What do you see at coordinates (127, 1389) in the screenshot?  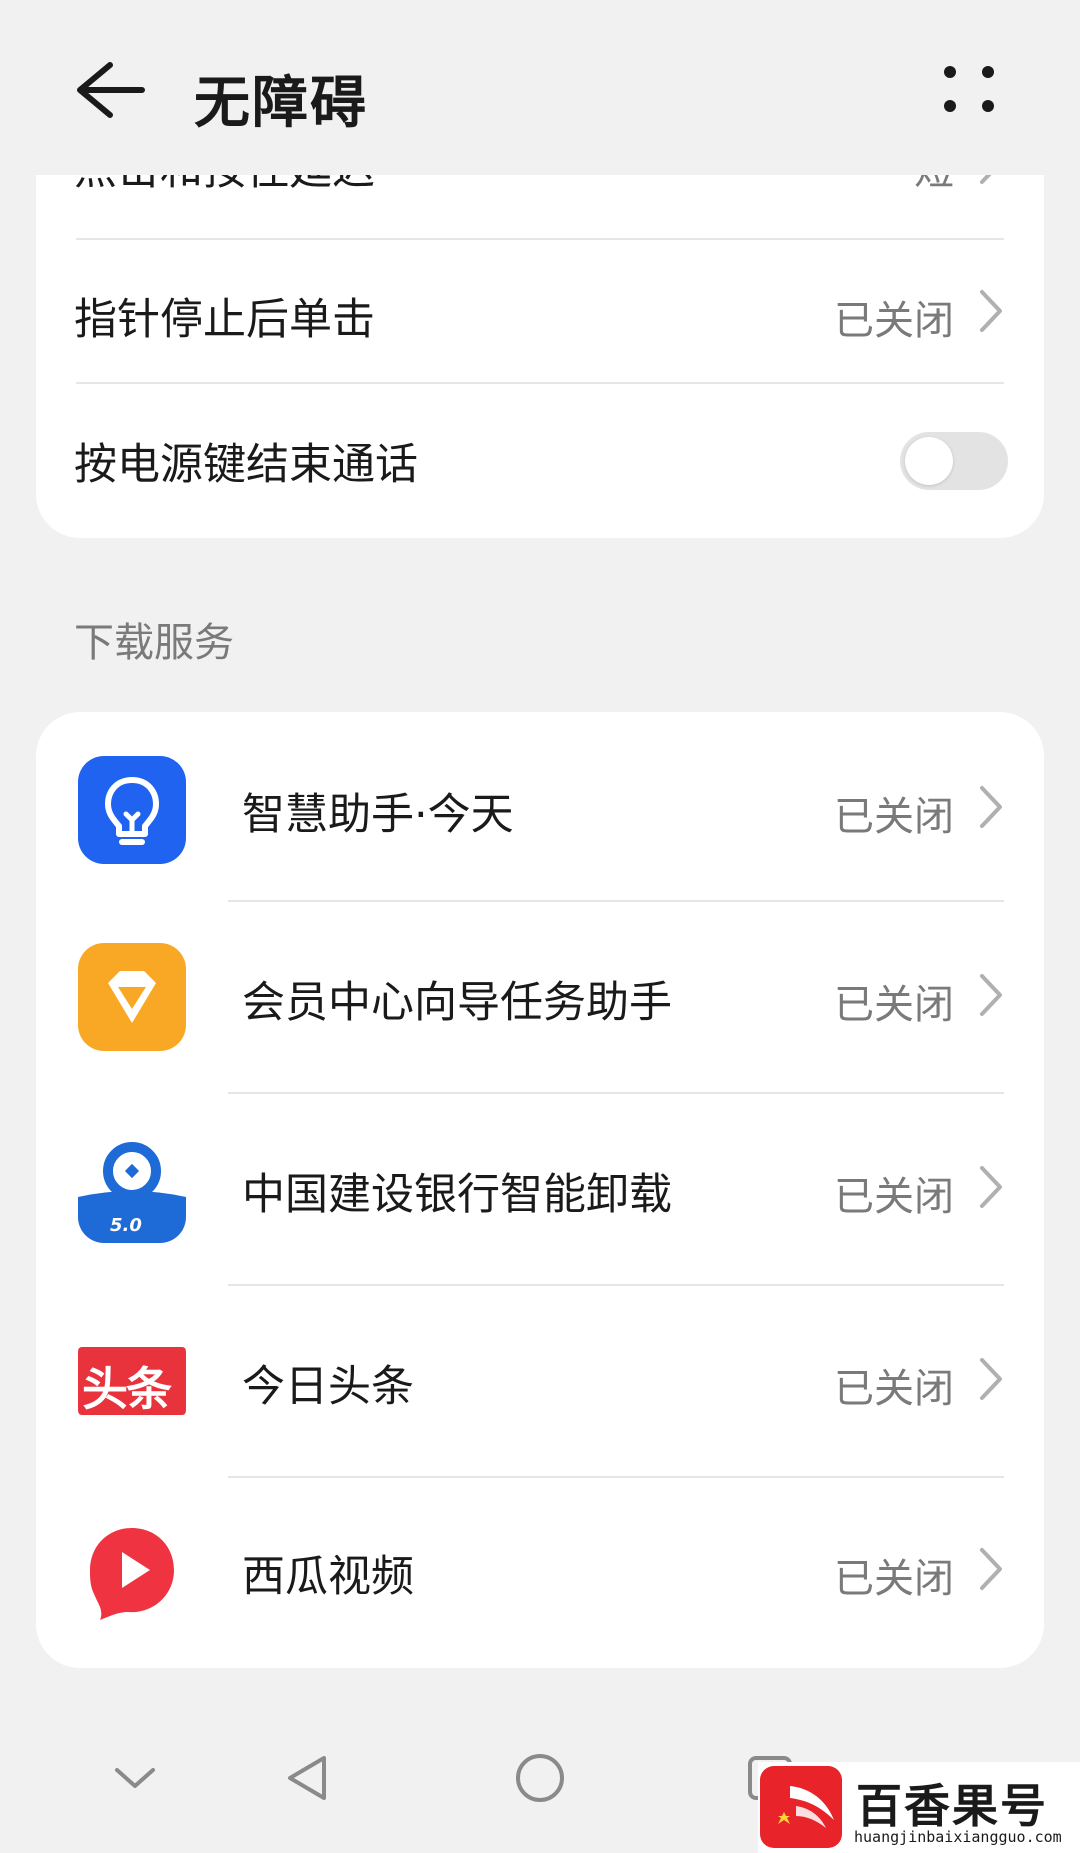 I see `toutiao-logo-text: 头条` at bounding box center [127, 1389].